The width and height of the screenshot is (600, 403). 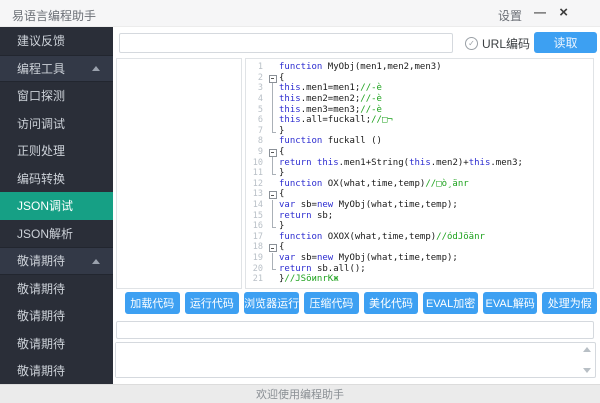 What do you see at coordinates (331, 303) in the screenshot?
I see `action-button-compress-code: 压缩代码` at bounding box center [331, 303].